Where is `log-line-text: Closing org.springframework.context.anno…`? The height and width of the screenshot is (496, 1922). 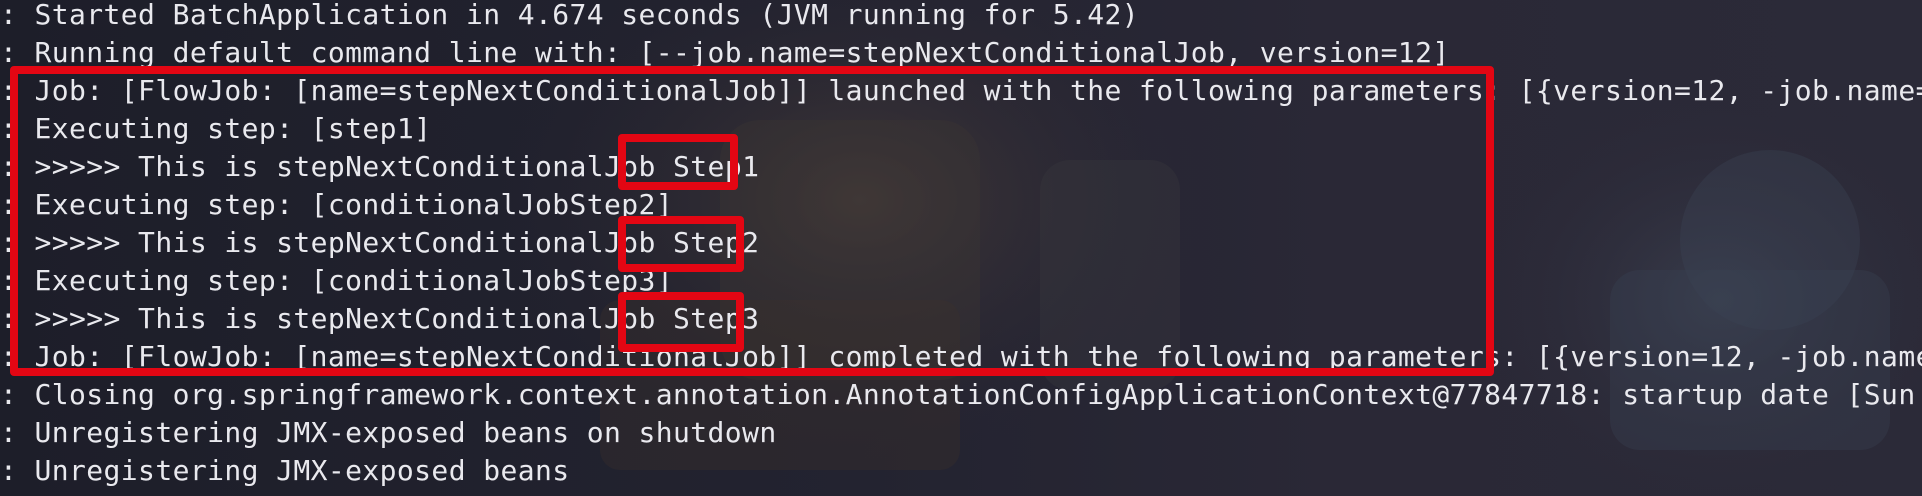 log-line-text: Closing org.springframework.context.anno… is located at coordinates (978, 394).